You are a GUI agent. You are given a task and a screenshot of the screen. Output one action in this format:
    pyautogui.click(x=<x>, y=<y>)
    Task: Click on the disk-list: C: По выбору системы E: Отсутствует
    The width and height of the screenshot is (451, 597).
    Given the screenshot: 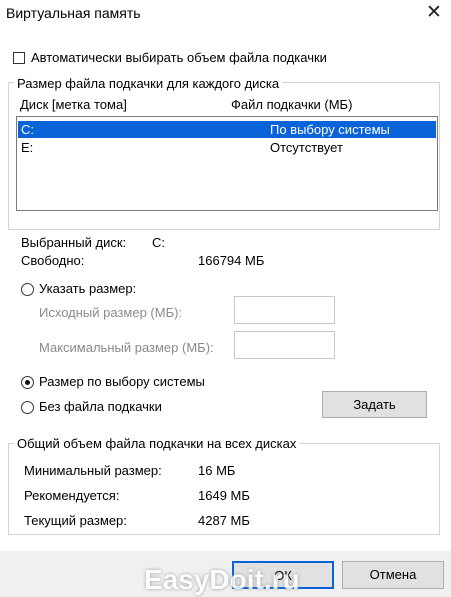 What is the action you would take?
    pyautogui.click(x=227, y=163)
    